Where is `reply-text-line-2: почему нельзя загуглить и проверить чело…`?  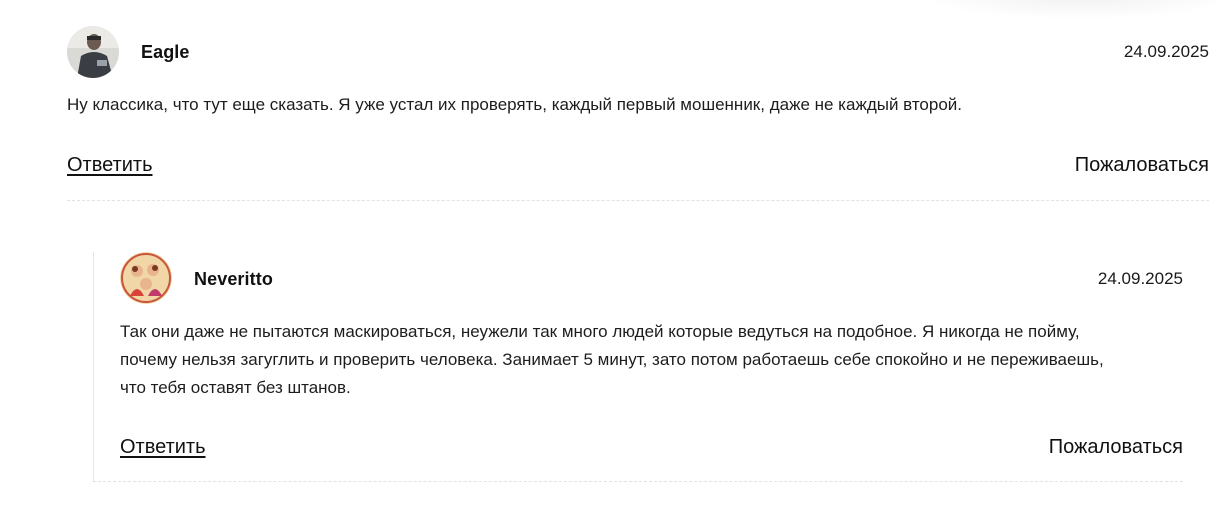 reply-text-line-2: почему нельзя загуглить и проверить чело… is located at coordinates (612, 359).